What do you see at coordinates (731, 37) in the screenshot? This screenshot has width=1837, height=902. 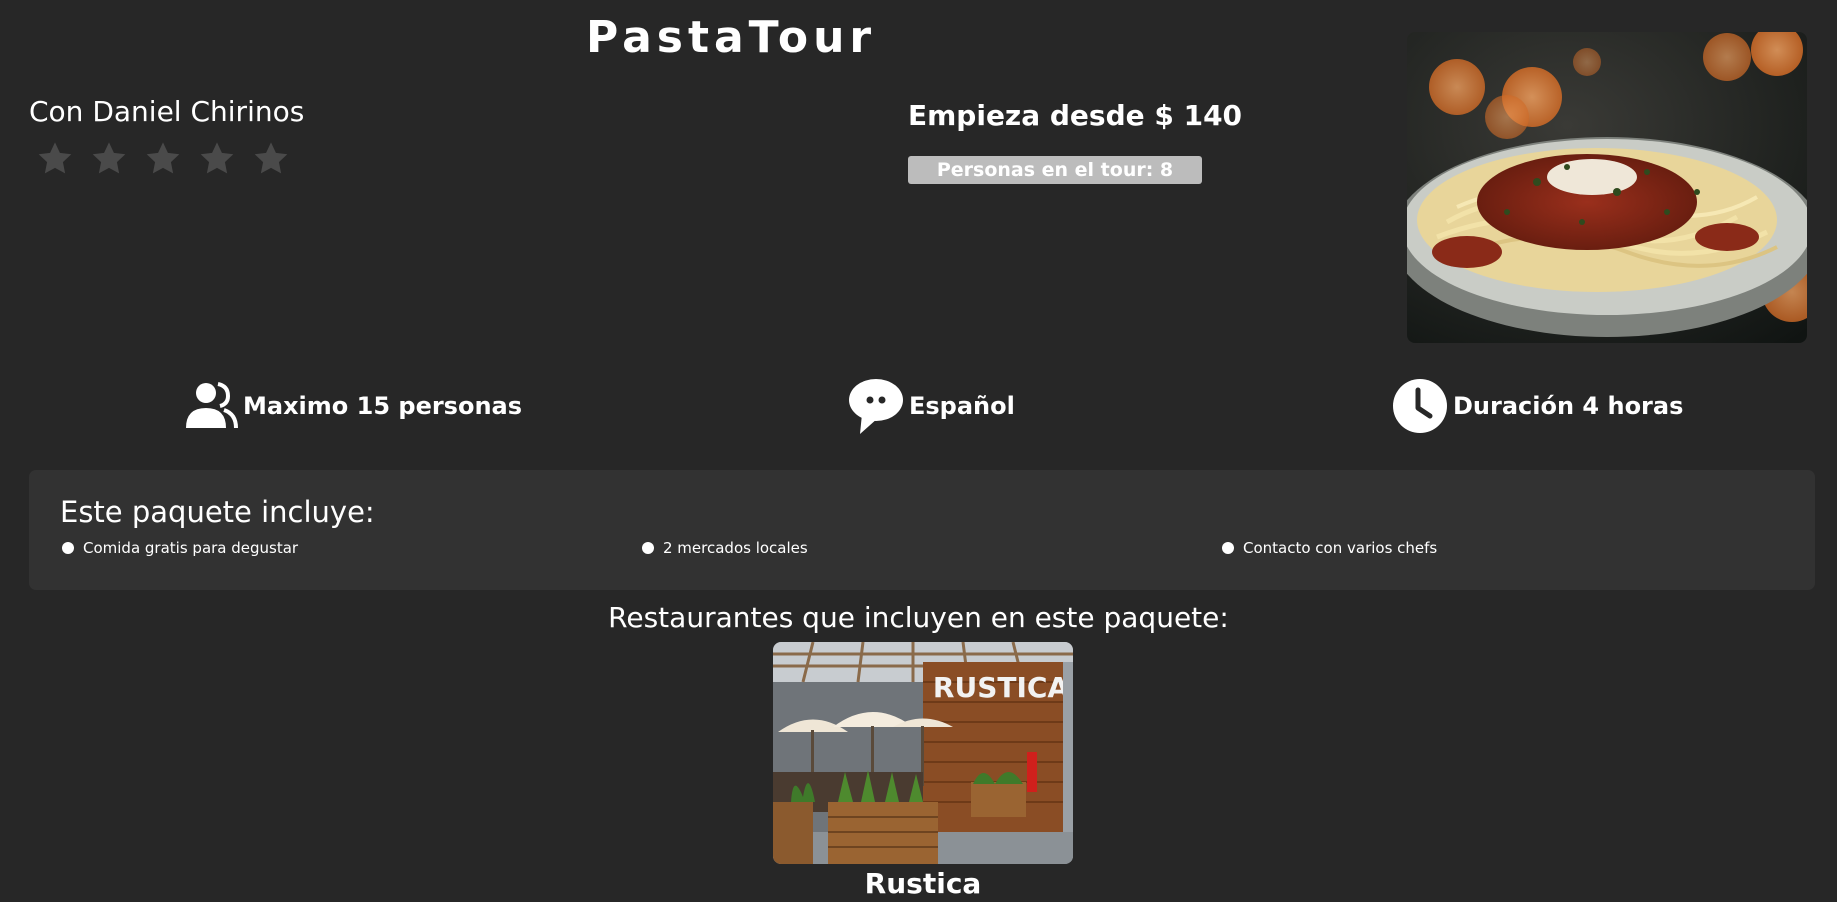 I see `page-title: PastaTour` at bounding box center [731, 37].